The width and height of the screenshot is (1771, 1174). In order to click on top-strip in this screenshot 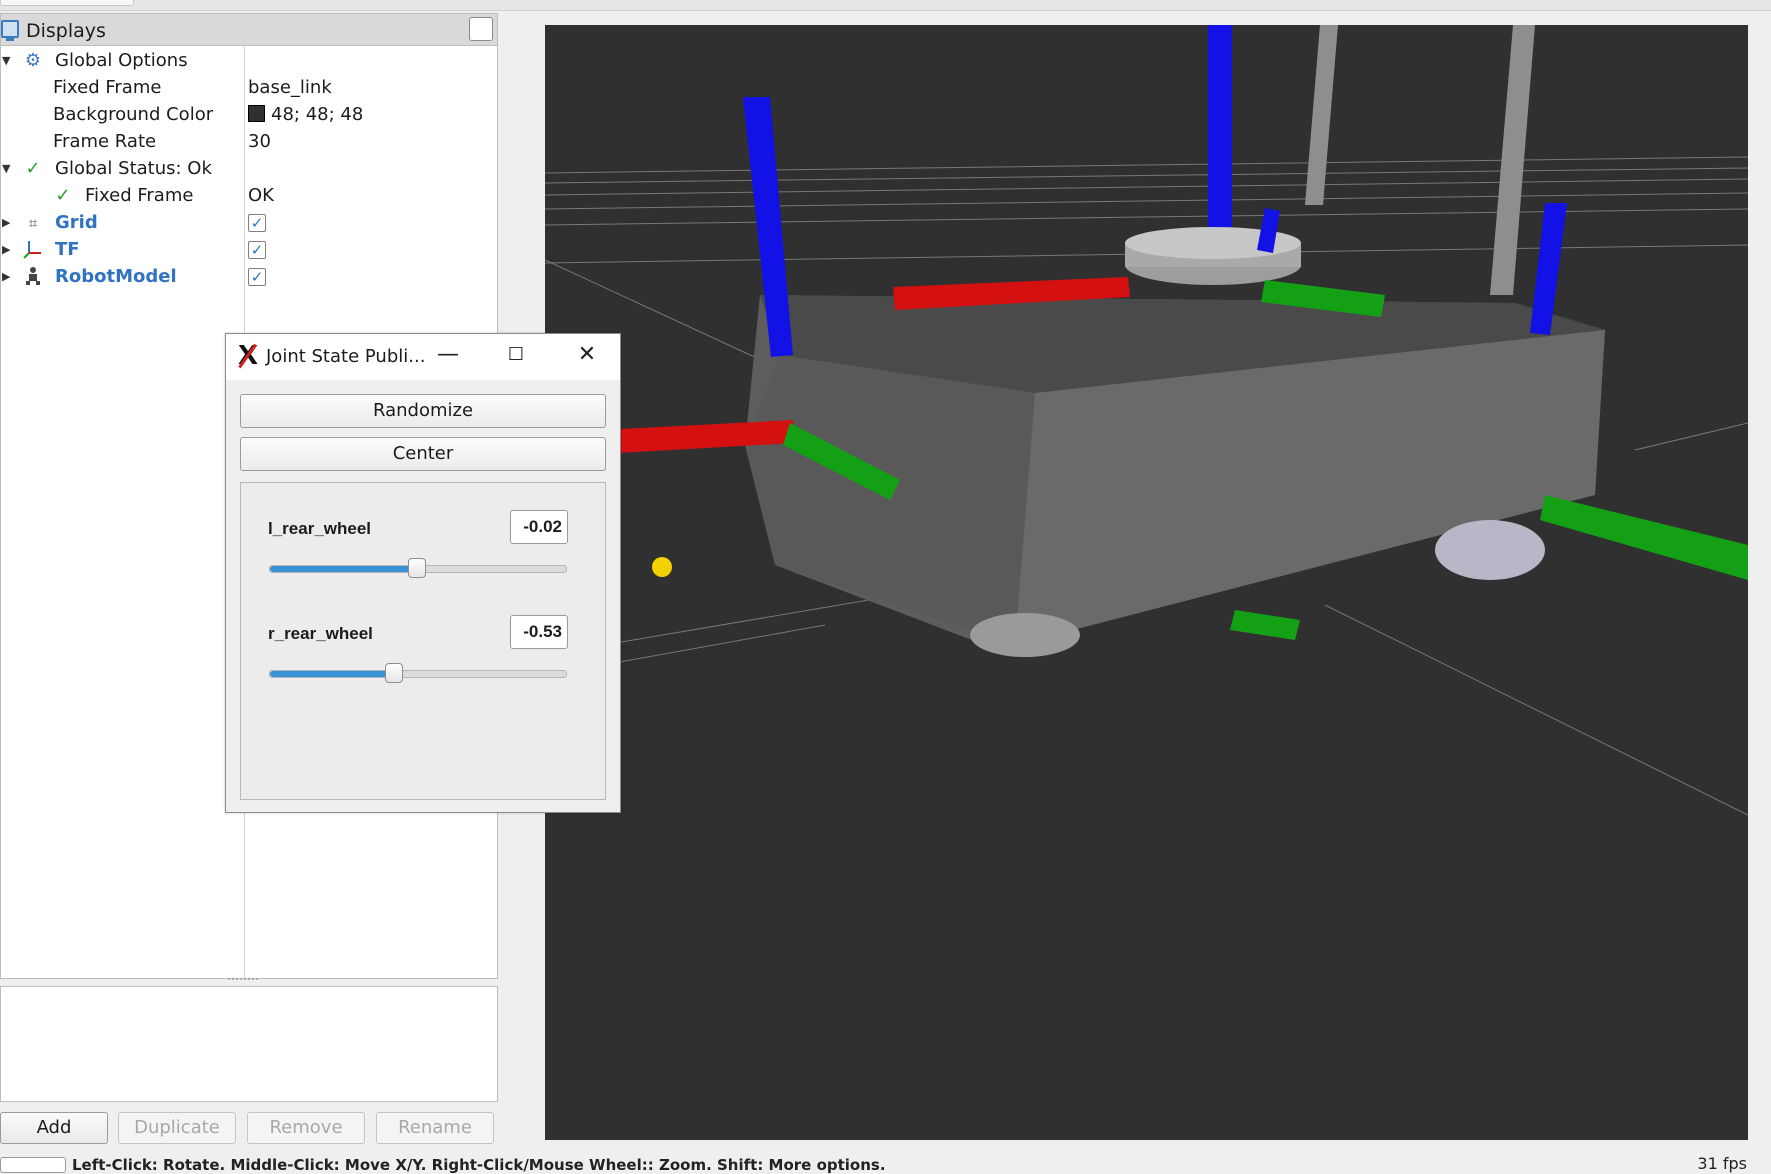, I will do `click(885, 5)`.